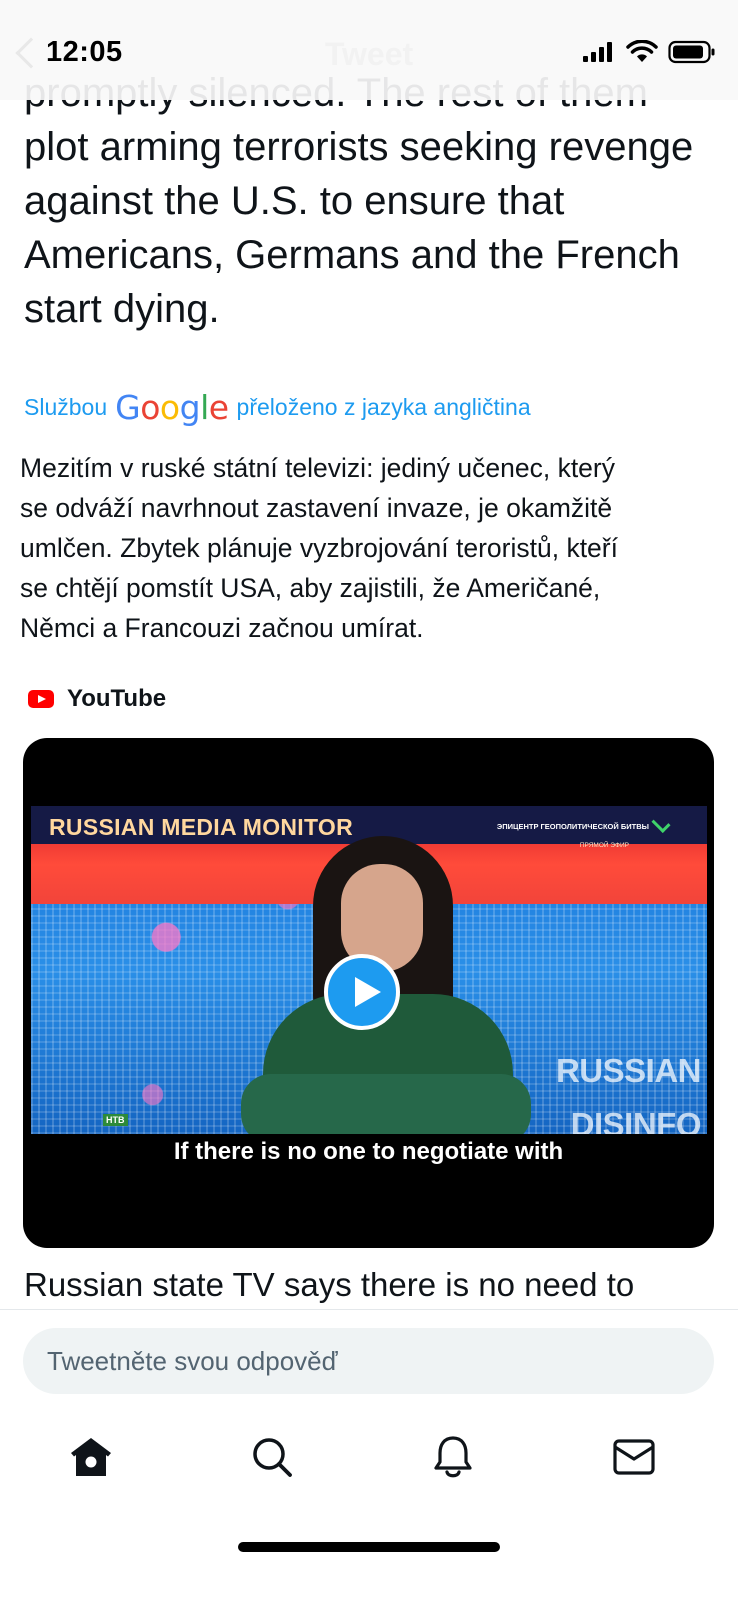 The width and height of the screenshot is (738, 1600). Describe the element at coordinates (369, 50) in the screenshot. I see `status-bar: Tweet 12:05` at that location.